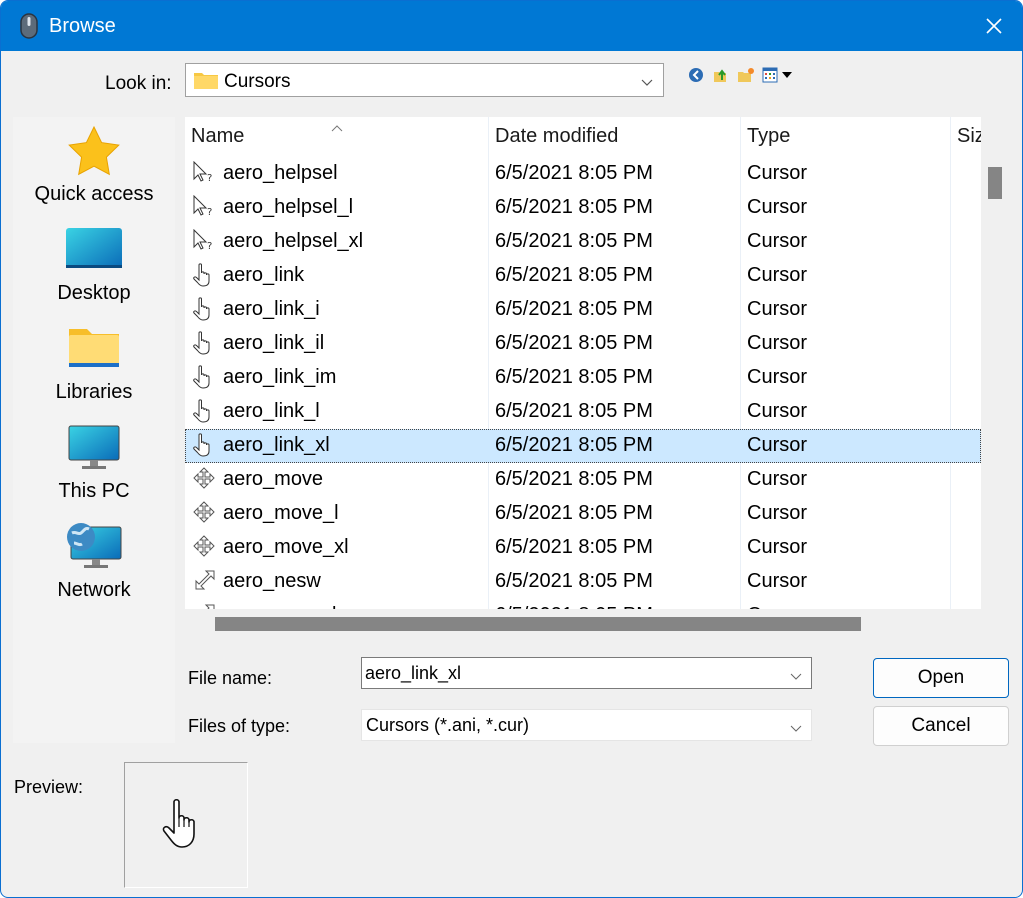 The width and height of the screenshot is (1023, 898). Describe the element at coordinates (995, 363) in the screenshot. I see `vertical-scrollbar` at that location.